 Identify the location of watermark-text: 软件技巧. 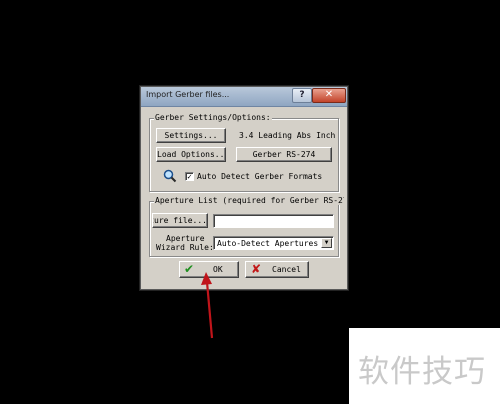
(422, 372).